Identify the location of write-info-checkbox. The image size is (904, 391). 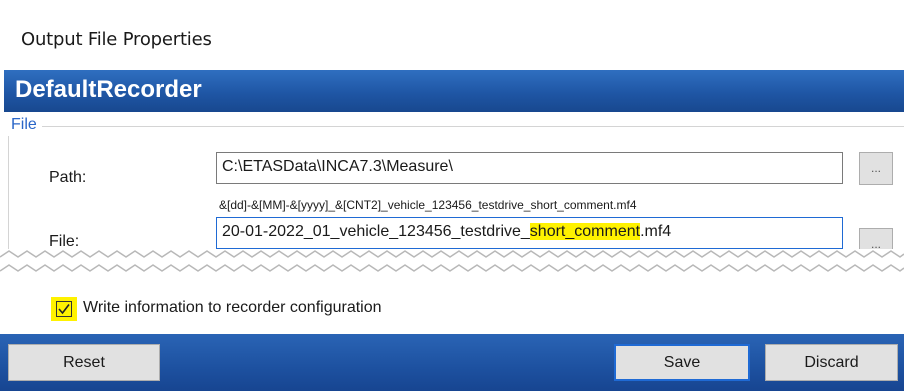
(64, 309).